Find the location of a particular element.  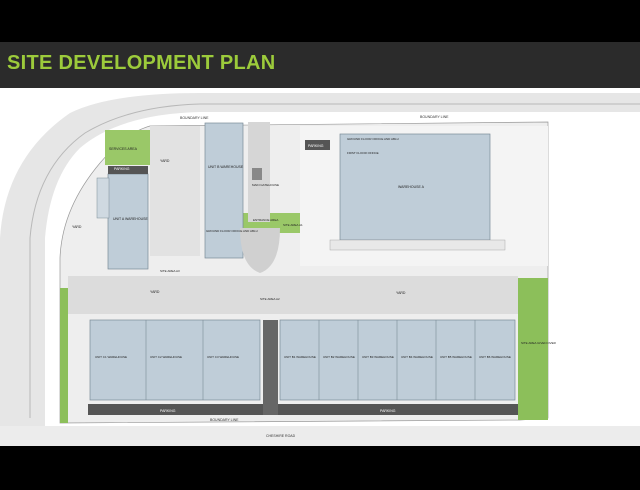

label-site-given: SITE AREA GIVEN OVER is located at coordinates (539, 343).